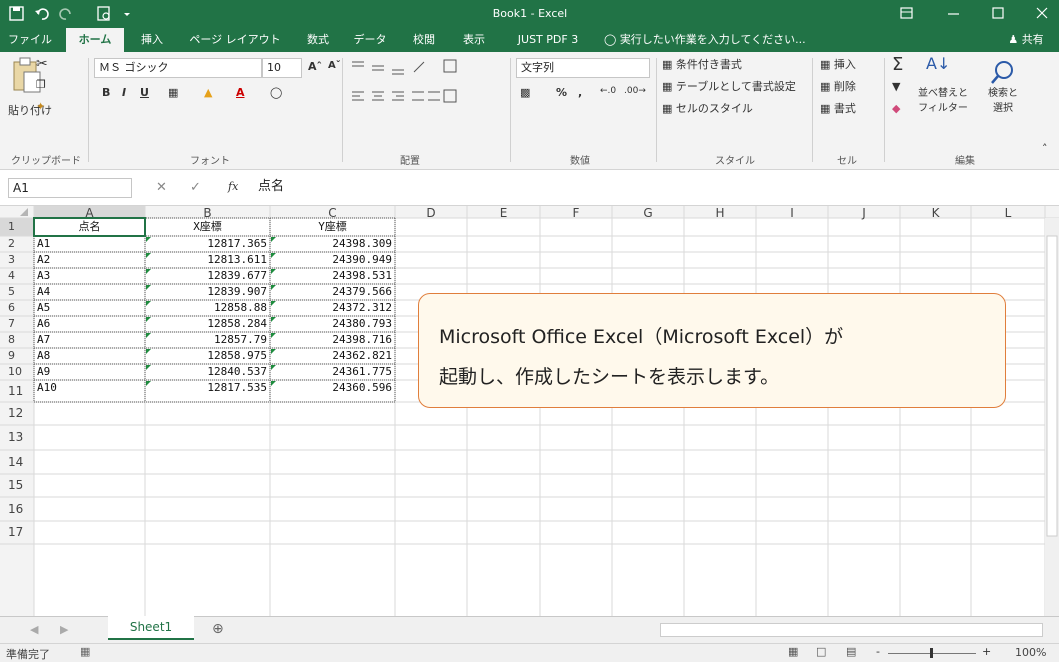  I want to click on collapse-ribbon-icon: ˄, so click(1045, 148).